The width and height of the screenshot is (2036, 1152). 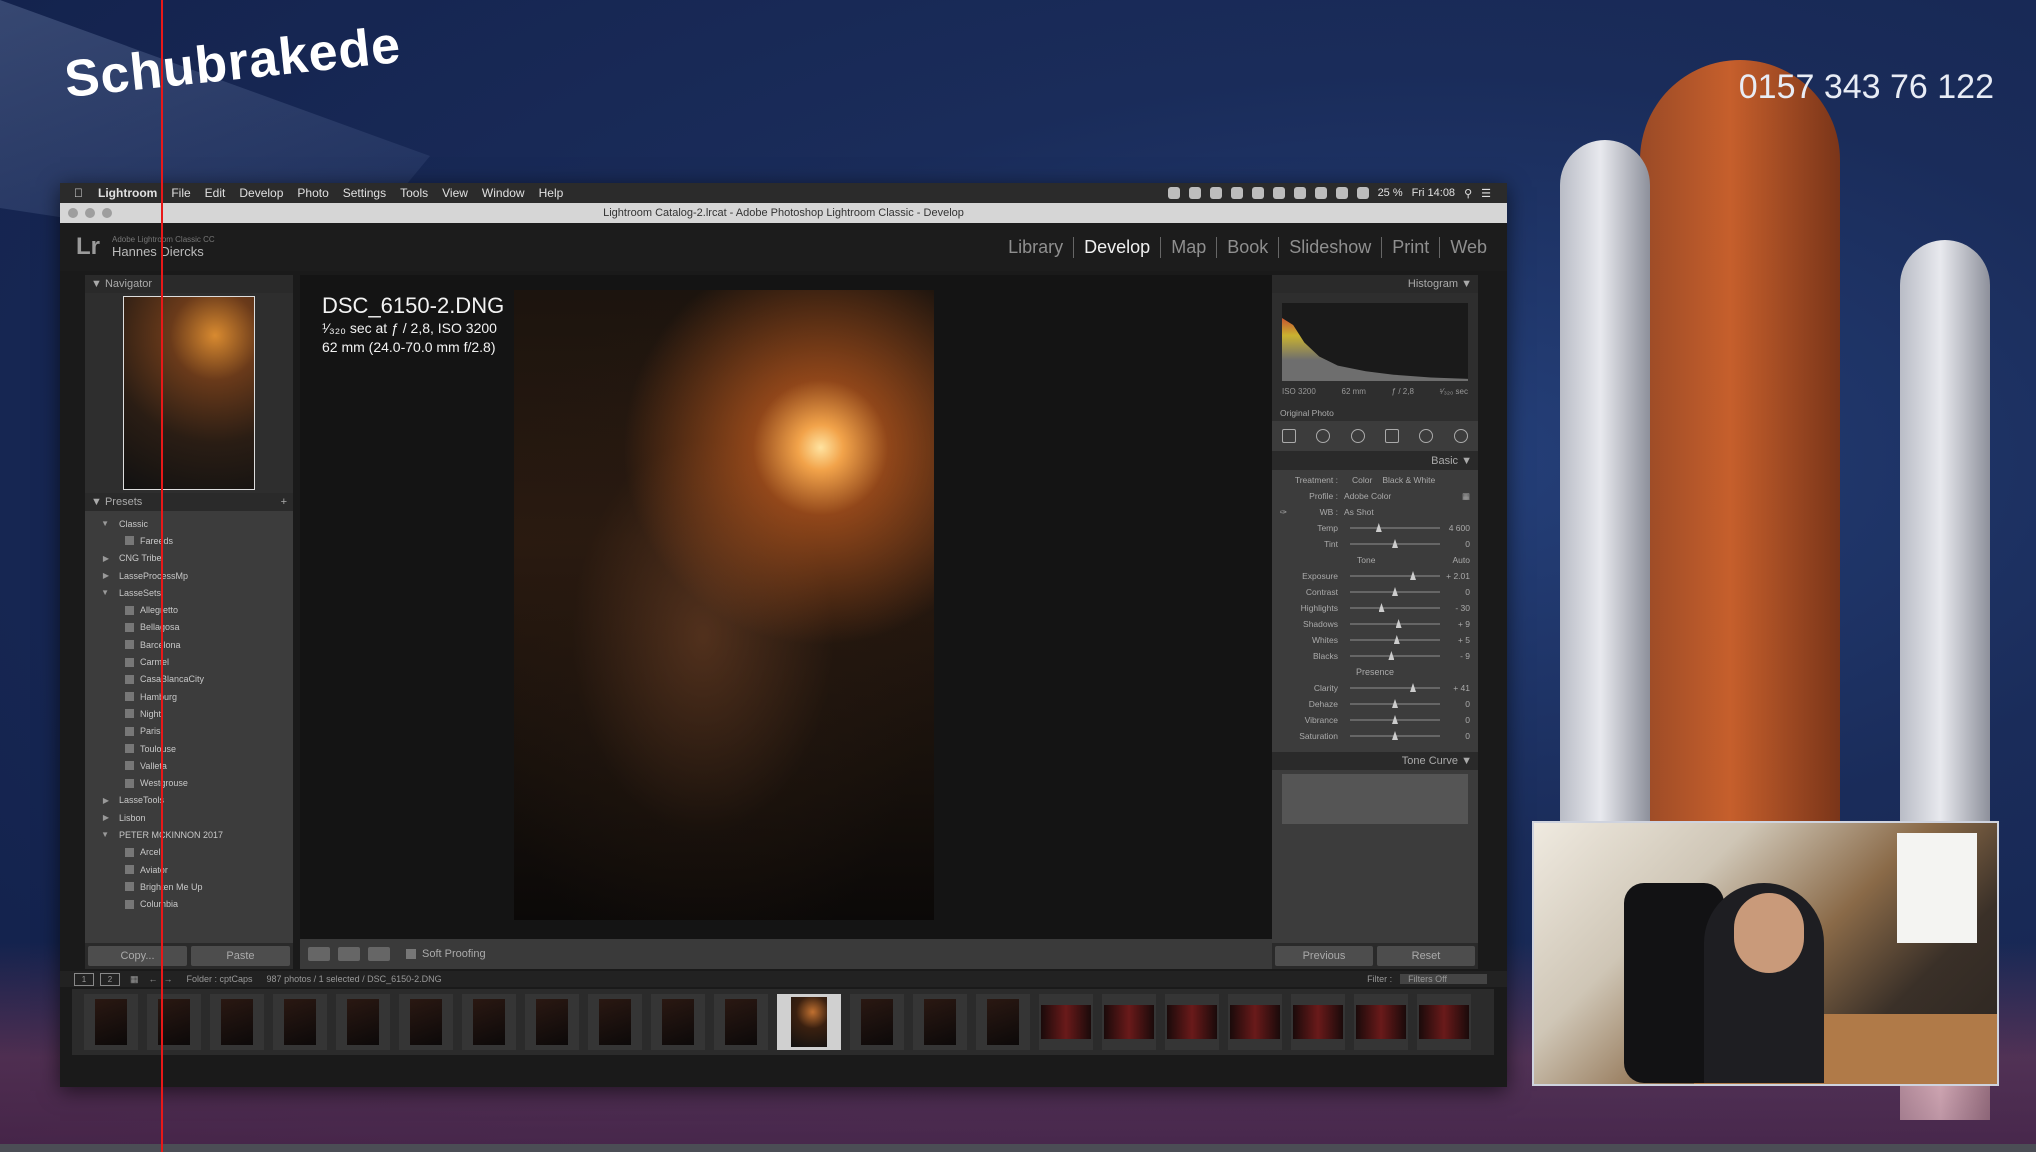 I want to click on preset-item: Barcelona, so click(x=189, y=644).